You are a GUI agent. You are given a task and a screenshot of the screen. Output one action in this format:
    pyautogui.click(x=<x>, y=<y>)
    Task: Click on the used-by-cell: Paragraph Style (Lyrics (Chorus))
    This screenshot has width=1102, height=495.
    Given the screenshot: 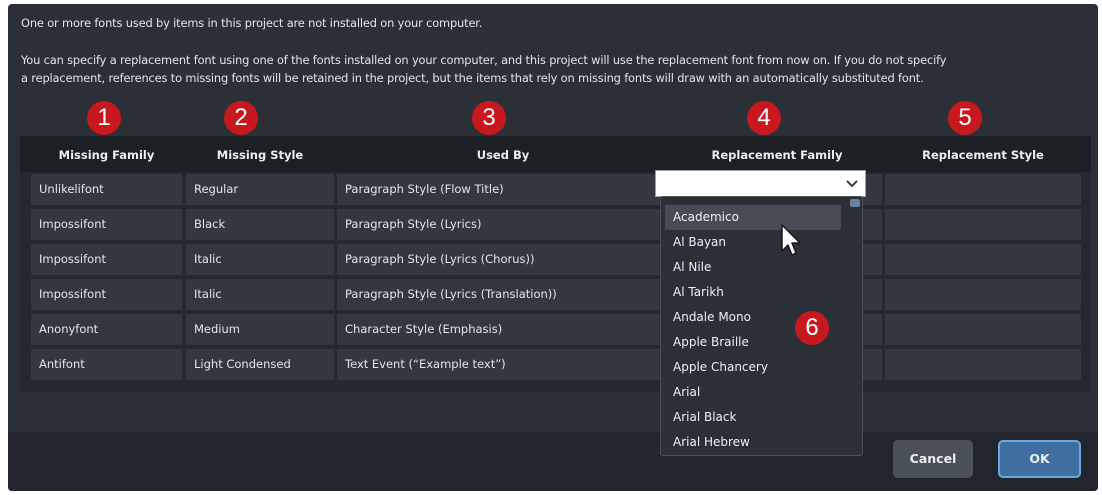 What is the action you would take?
    pyautogui.click(x=503, y=259)
    